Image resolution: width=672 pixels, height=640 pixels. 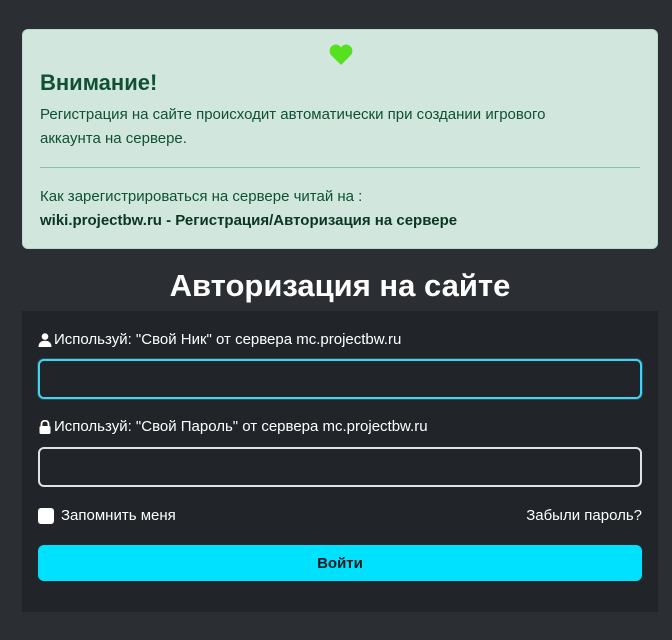 What do you see at coordinates (340, 467) in the screenshot?
I see `password-input` at bounding box center [340, 467].